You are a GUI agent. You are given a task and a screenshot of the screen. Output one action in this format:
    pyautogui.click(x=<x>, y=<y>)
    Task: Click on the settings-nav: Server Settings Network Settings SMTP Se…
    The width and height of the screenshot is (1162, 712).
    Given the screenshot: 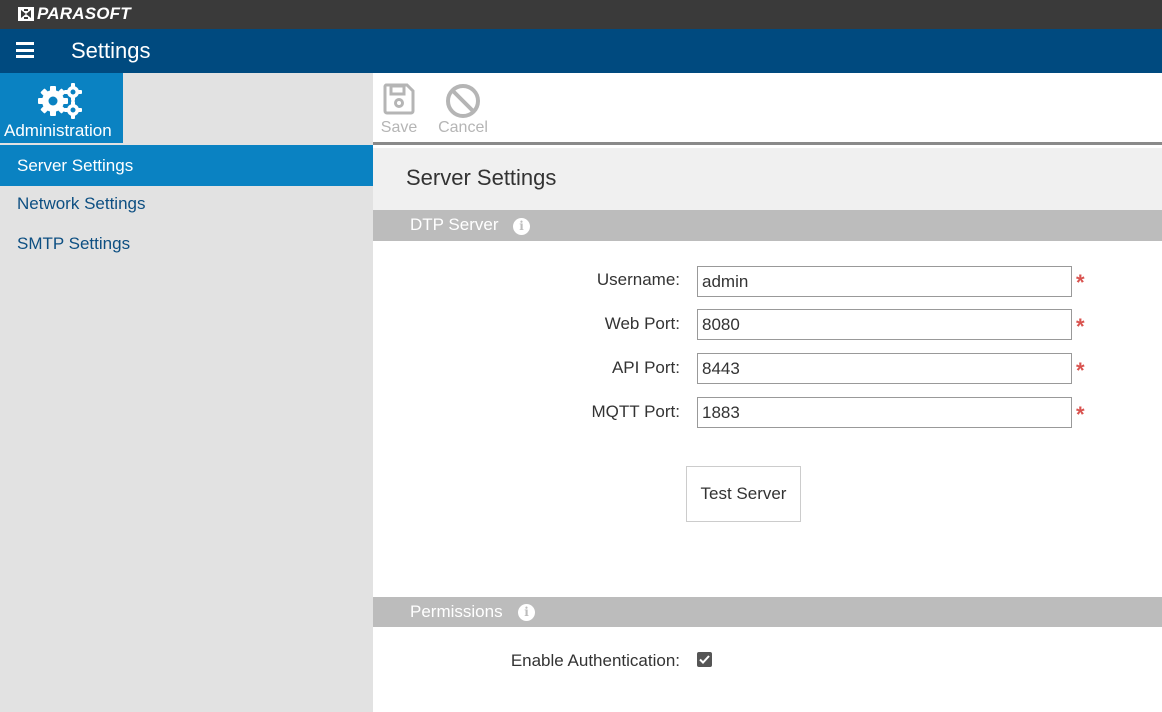 What is the action you would take?
    pyautogui.click(x=186, y=203)
    